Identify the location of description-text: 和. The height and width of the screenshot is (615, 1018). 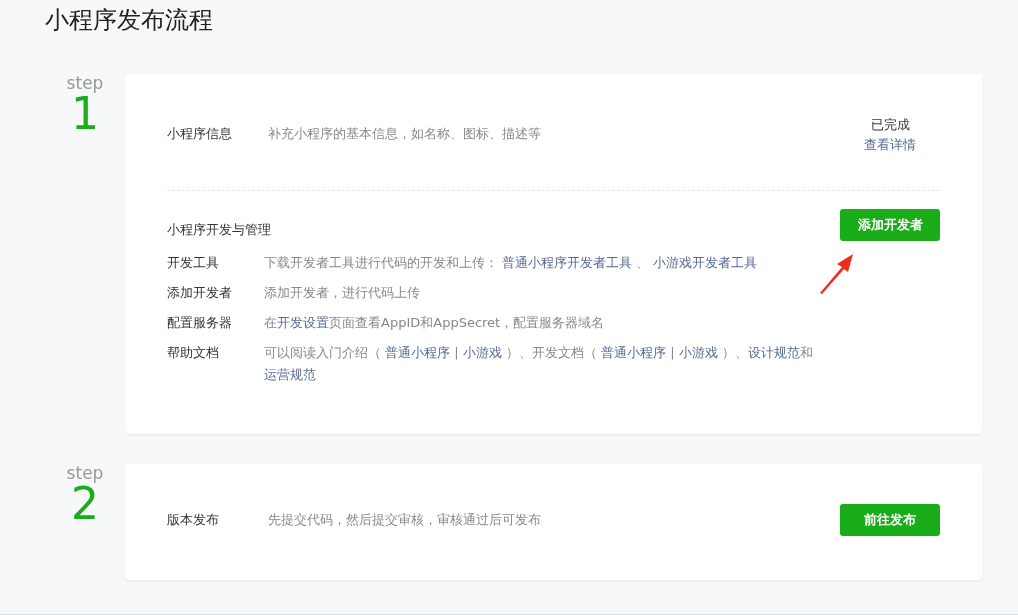
(806, 352).